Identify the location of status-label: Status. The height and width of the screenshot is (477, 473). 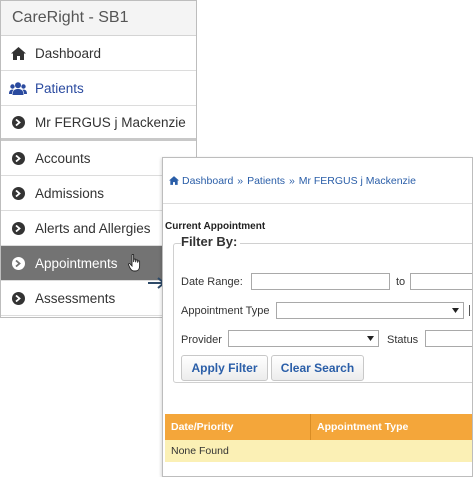
(403, 340).